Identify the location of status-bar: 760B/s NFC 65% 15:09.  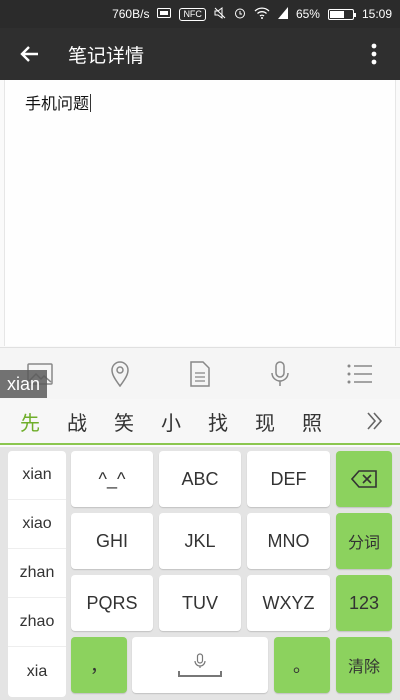
(200, 14).